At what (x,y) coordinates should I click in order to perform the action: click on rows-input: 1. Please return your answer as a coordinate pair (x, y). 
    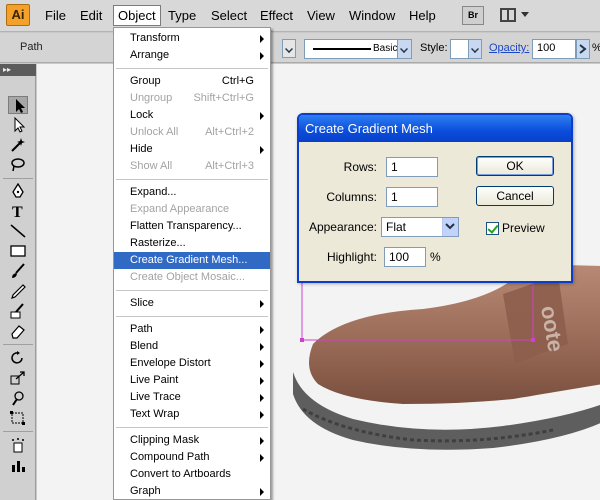
    Looking at the image, I should click on (412, 167).